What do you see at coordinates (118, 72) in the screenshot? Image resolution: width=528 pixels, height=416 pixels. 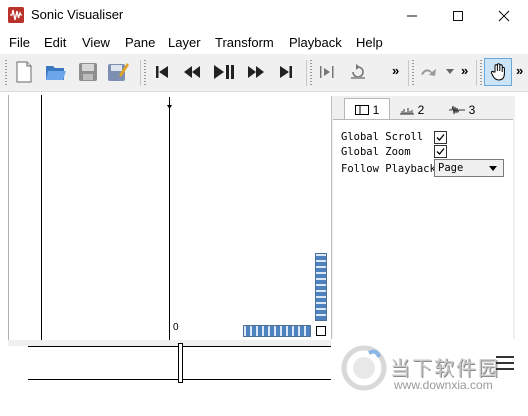 I see `save-as-icon` at bounding box center [118, 72].